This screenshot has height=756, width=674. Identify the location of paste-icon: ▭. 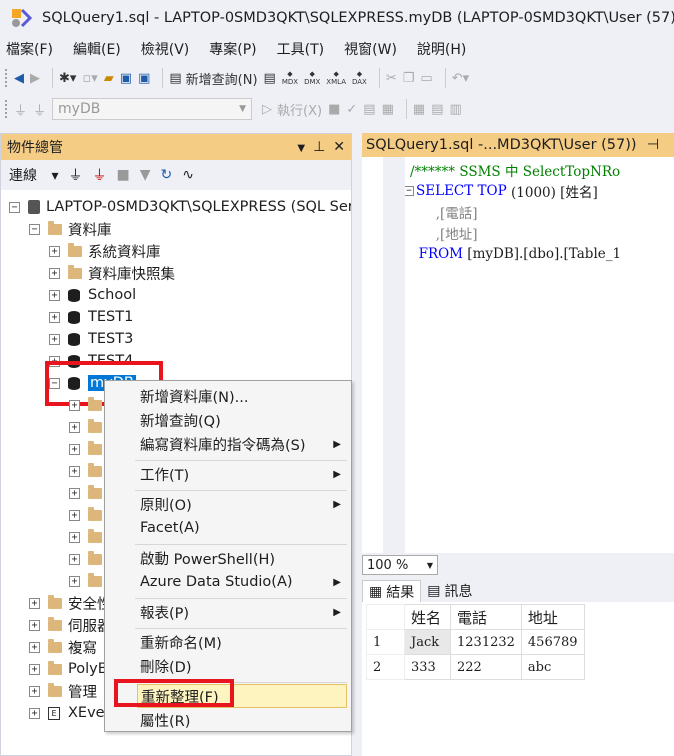
(426, 78).